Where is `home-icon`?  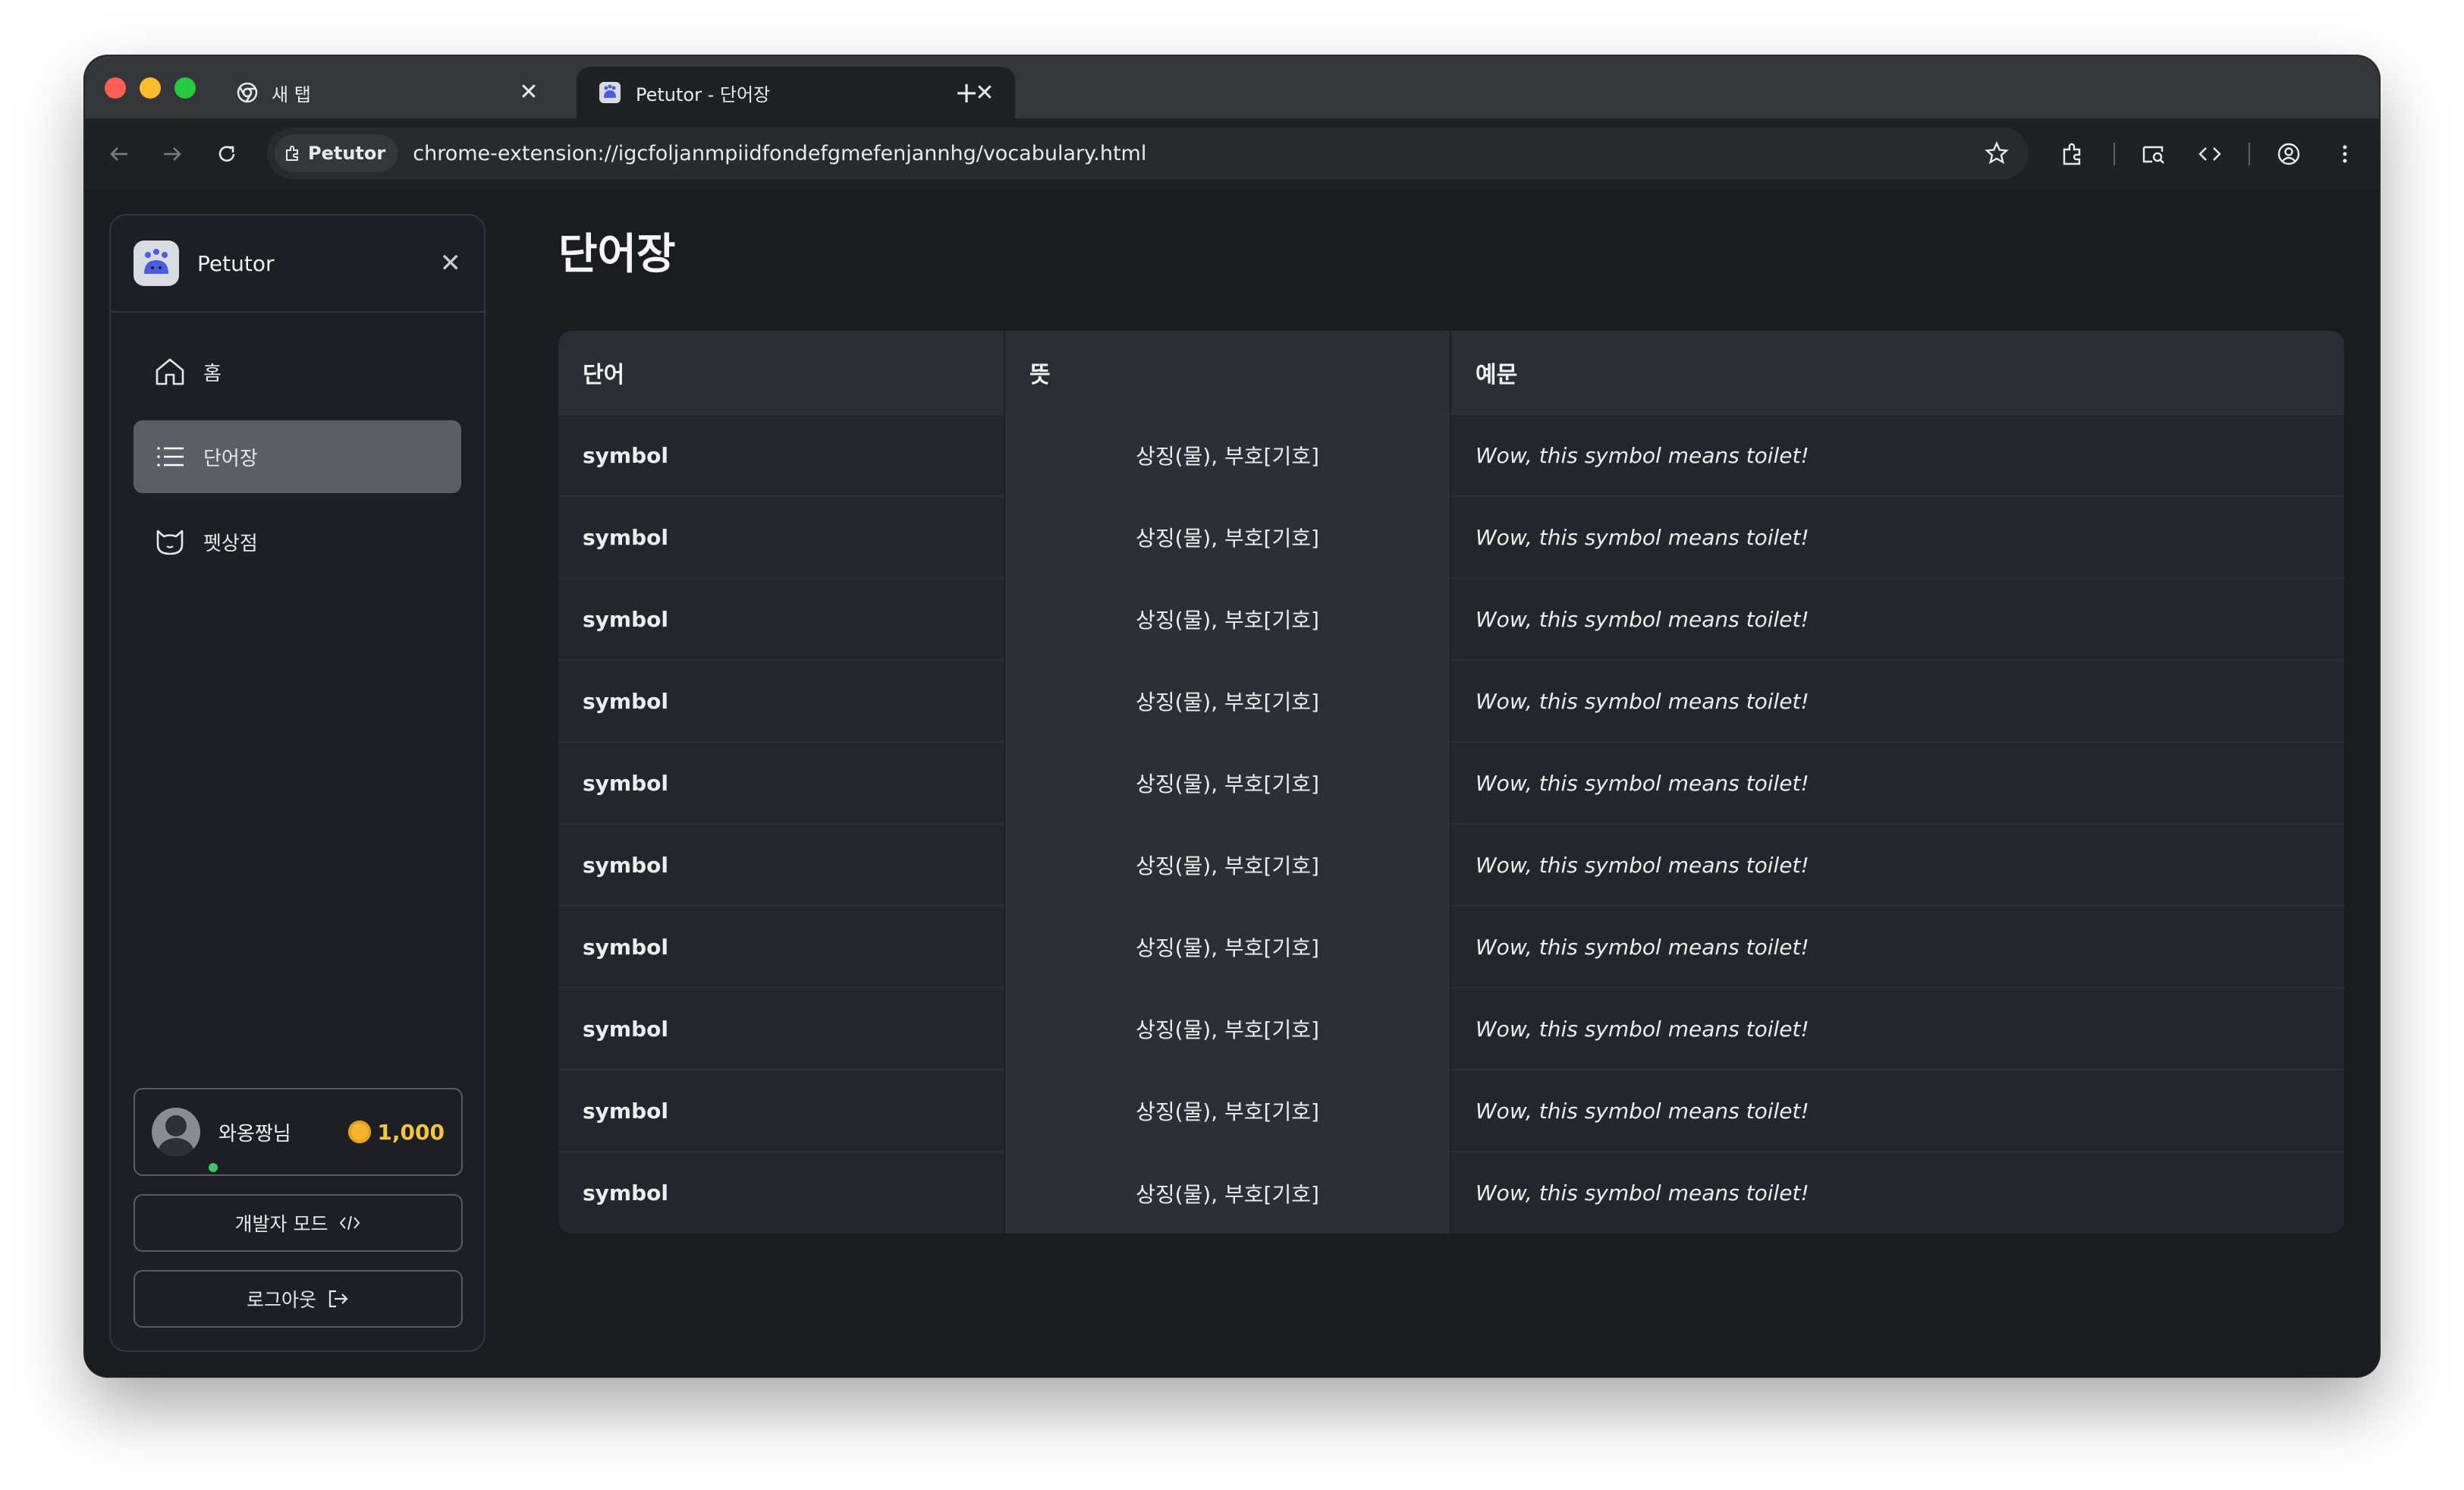 home-icon is located at coordinates (170, 372).